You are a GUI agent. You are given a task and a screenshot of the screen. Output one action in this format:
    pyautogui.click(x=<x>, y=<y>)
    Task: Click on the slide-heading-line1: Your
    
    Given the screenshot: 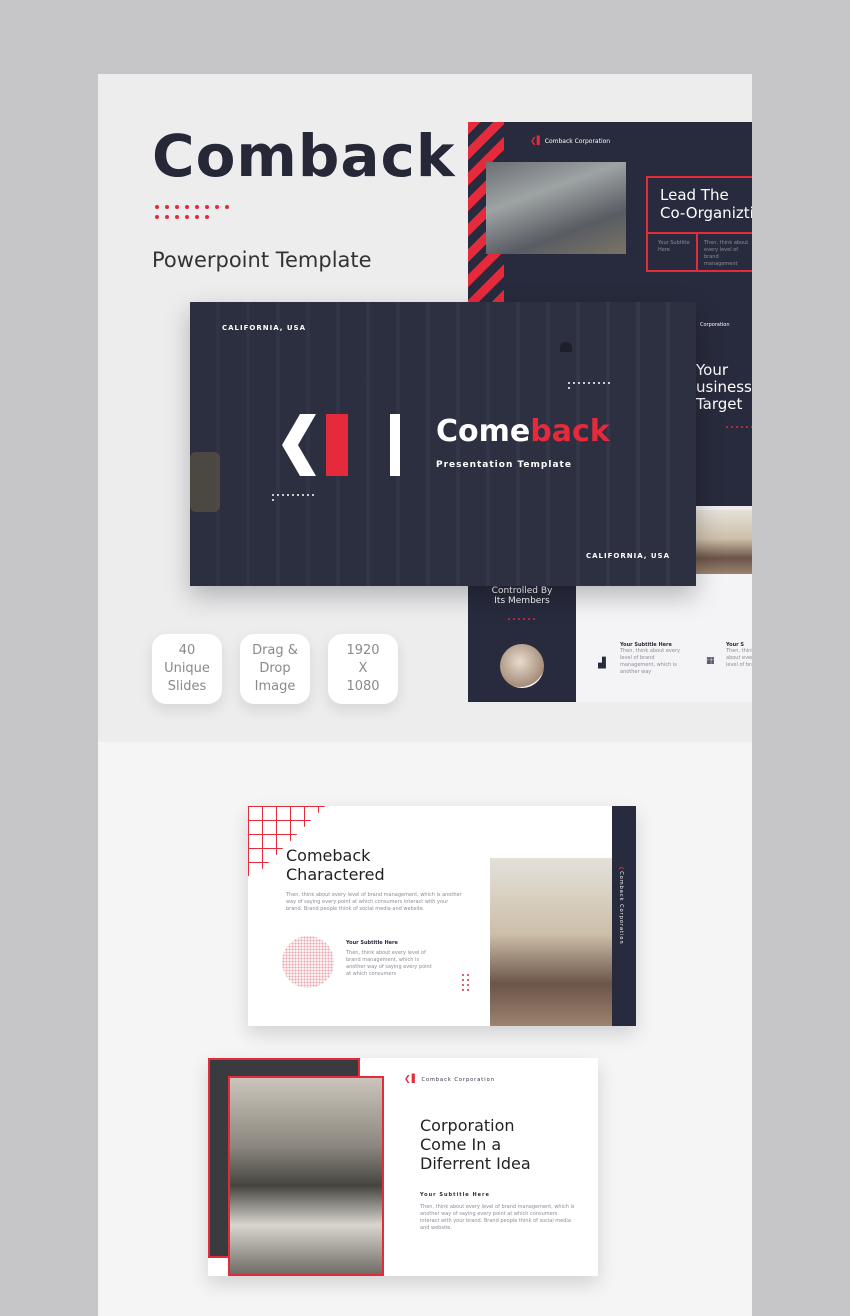 What is the action you would take?
    pyautogui.click(x=712, y=370)
    